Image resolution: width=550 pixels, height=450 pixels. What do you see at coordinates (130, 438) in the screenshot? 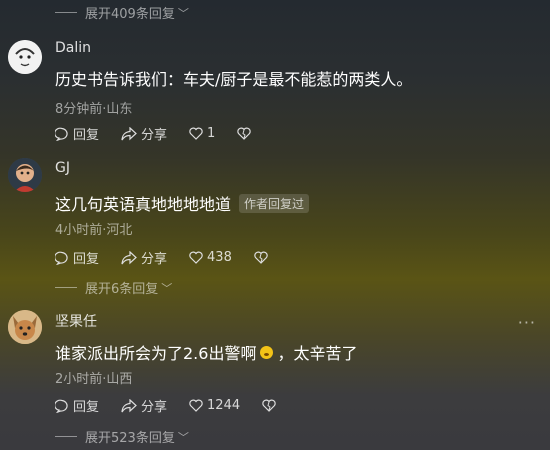
I see `expand-replies-label: 展开523条回复` at bounding box center [130, 438].